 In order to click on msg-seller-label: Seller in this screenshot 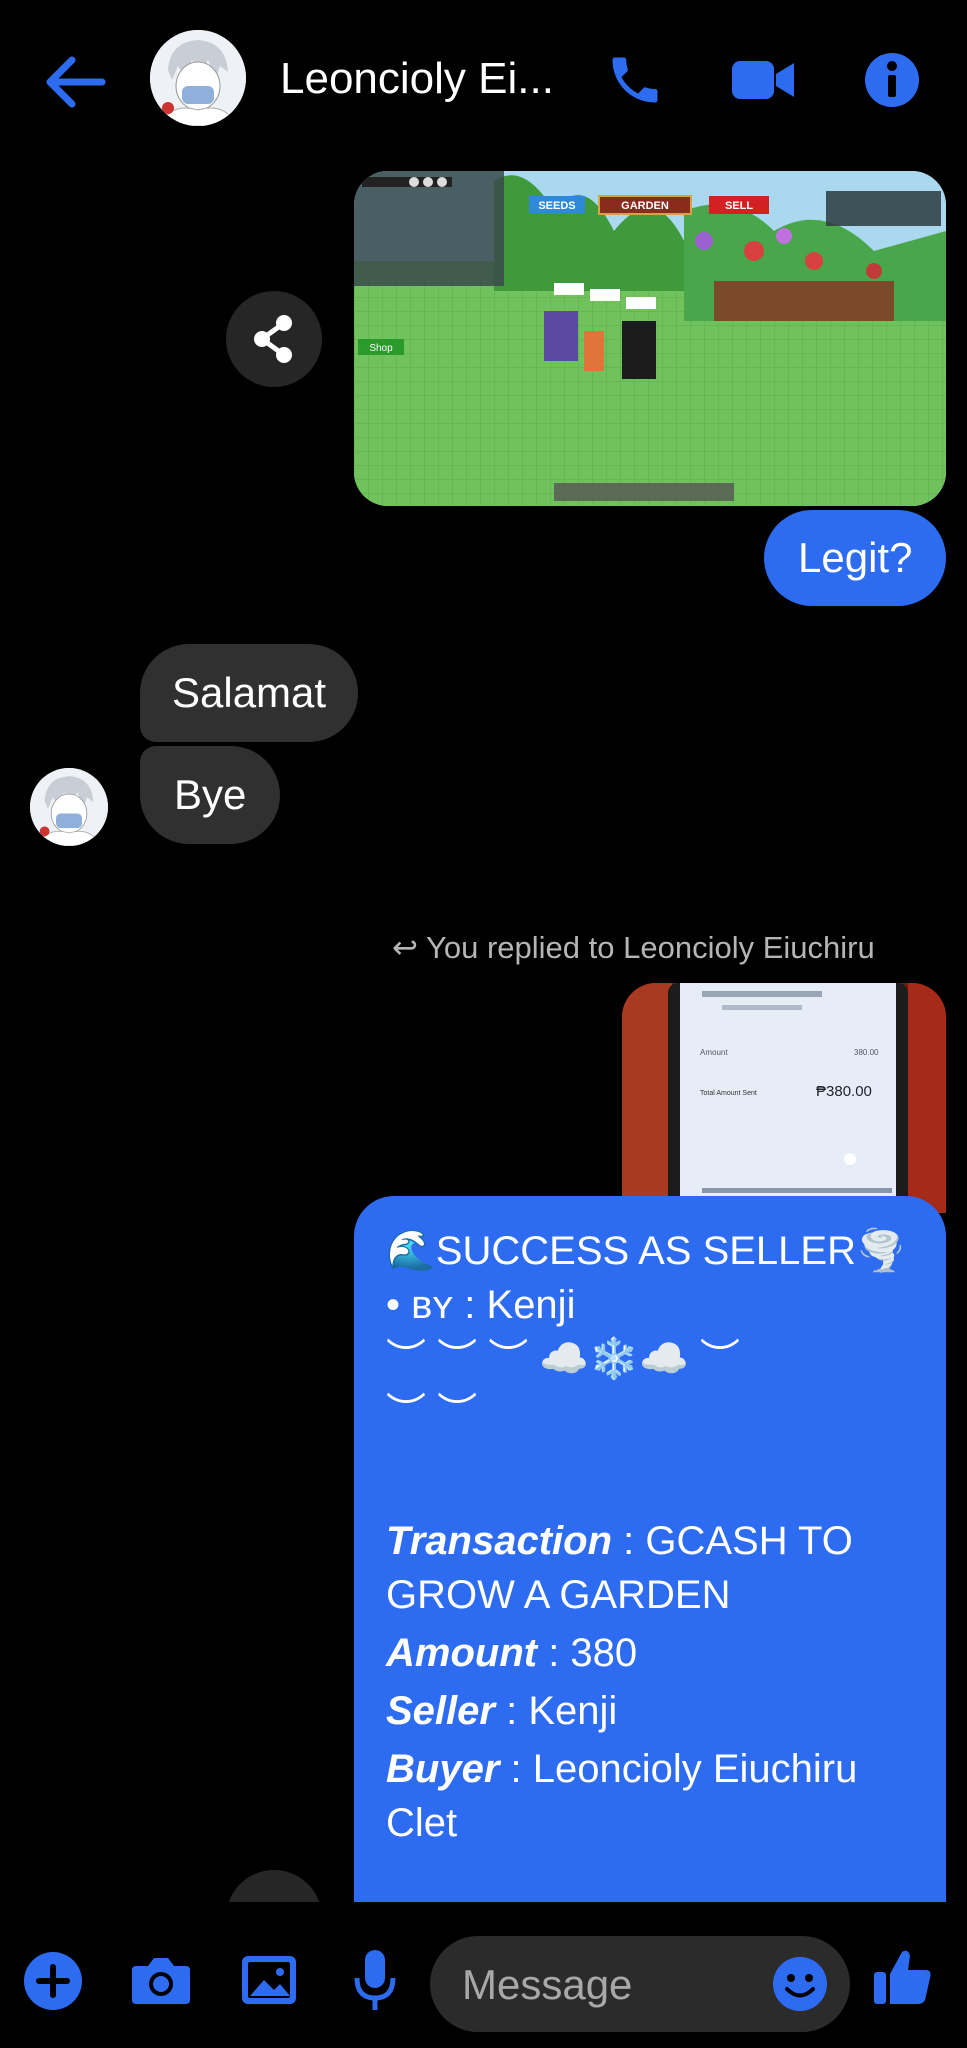, I will do `click(440, 1711)`.